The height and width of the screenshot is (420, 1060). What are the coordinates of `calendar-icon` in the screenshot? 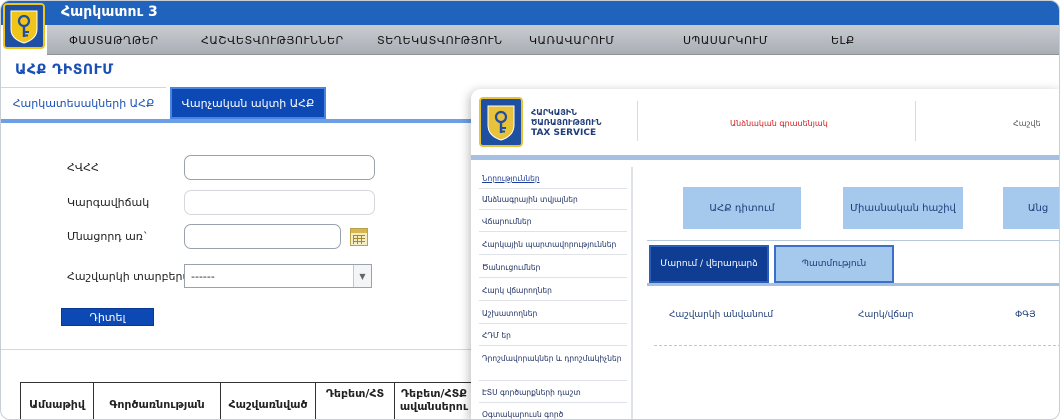 It's located at (359, 237).